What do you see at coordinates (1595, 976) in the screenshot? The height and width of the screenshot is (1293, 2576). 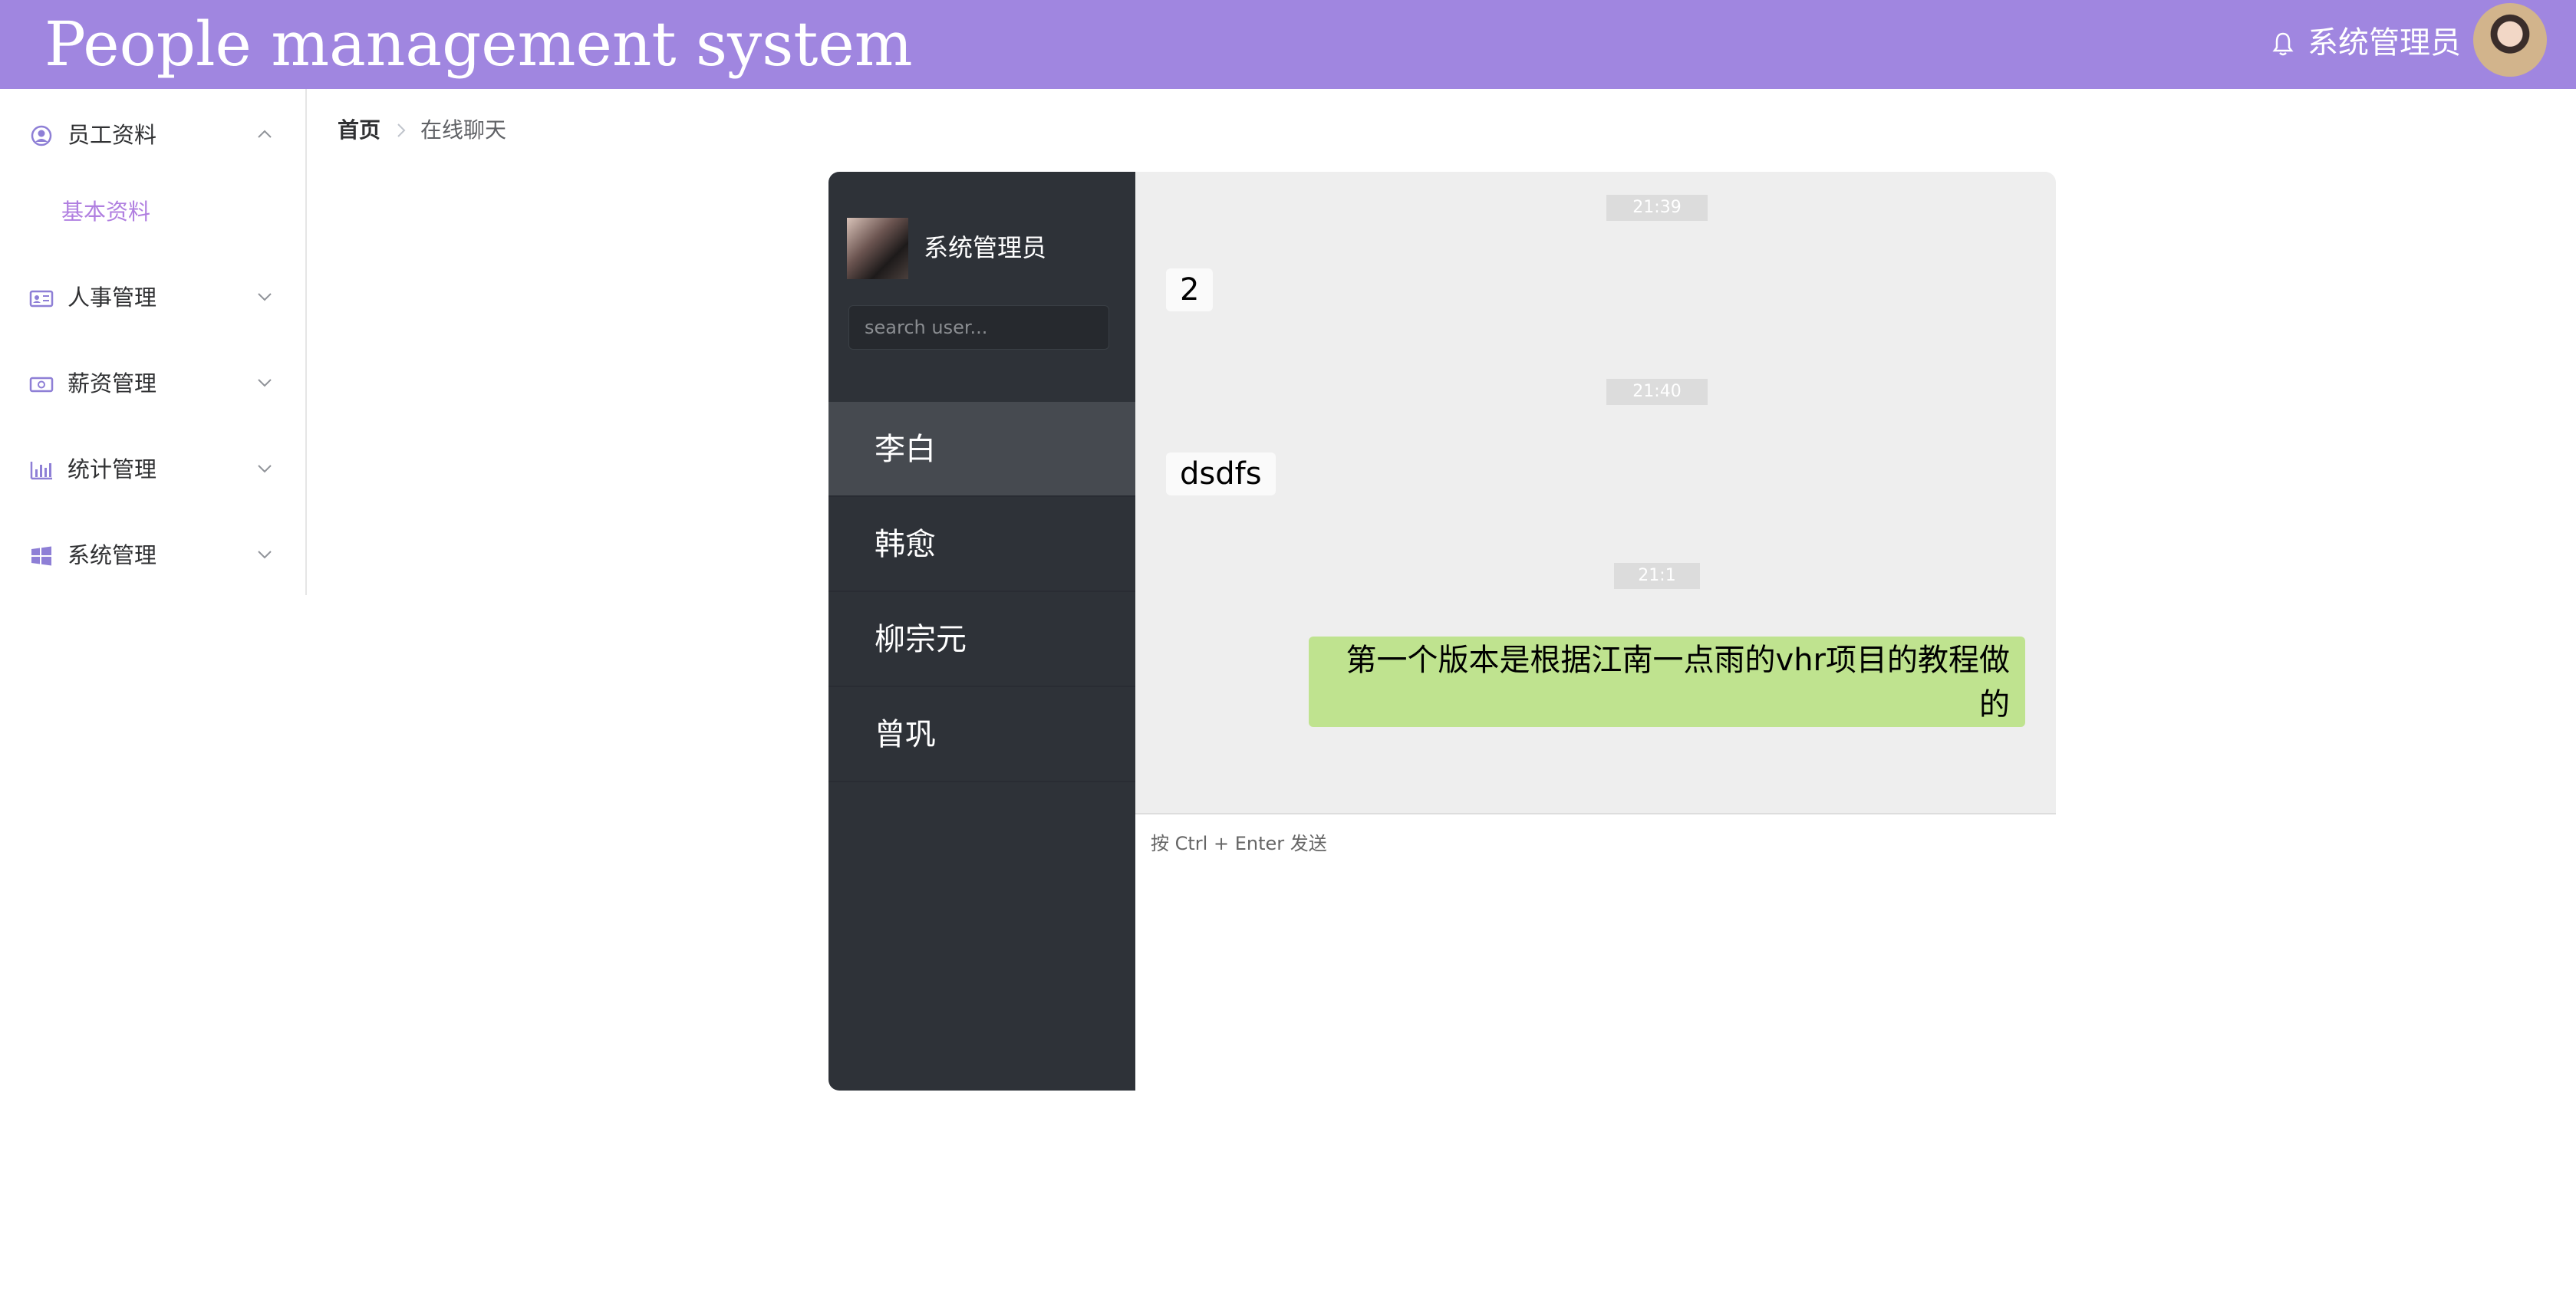 I see `message-input` at bounding box center [1595, 976].